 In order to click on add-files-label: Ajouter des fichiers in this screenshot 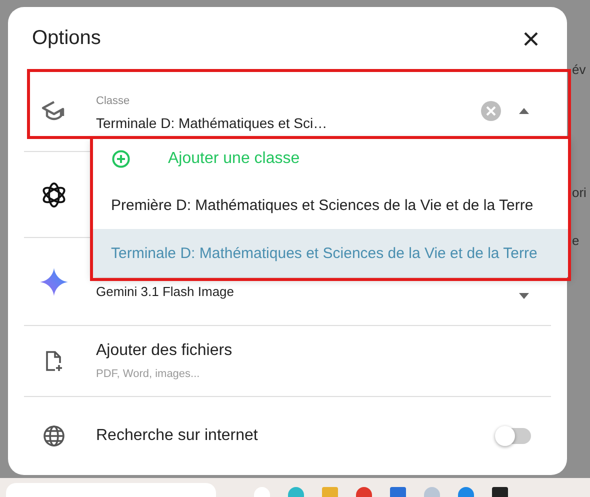, I will do `click(164, 351)`.